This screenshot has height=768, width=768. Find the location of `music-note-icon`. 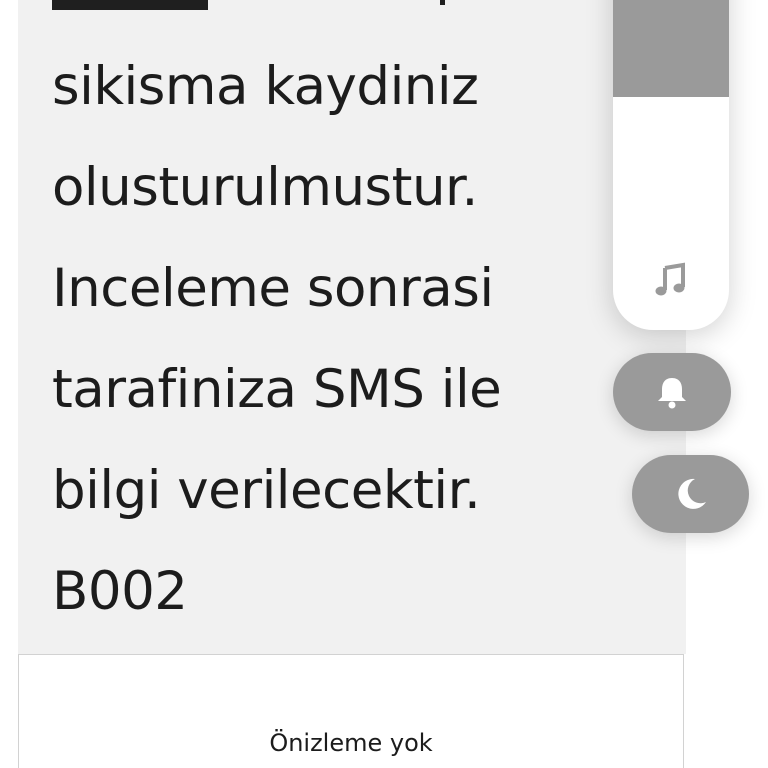

music-note-icon is located at coordinates (670, 279).